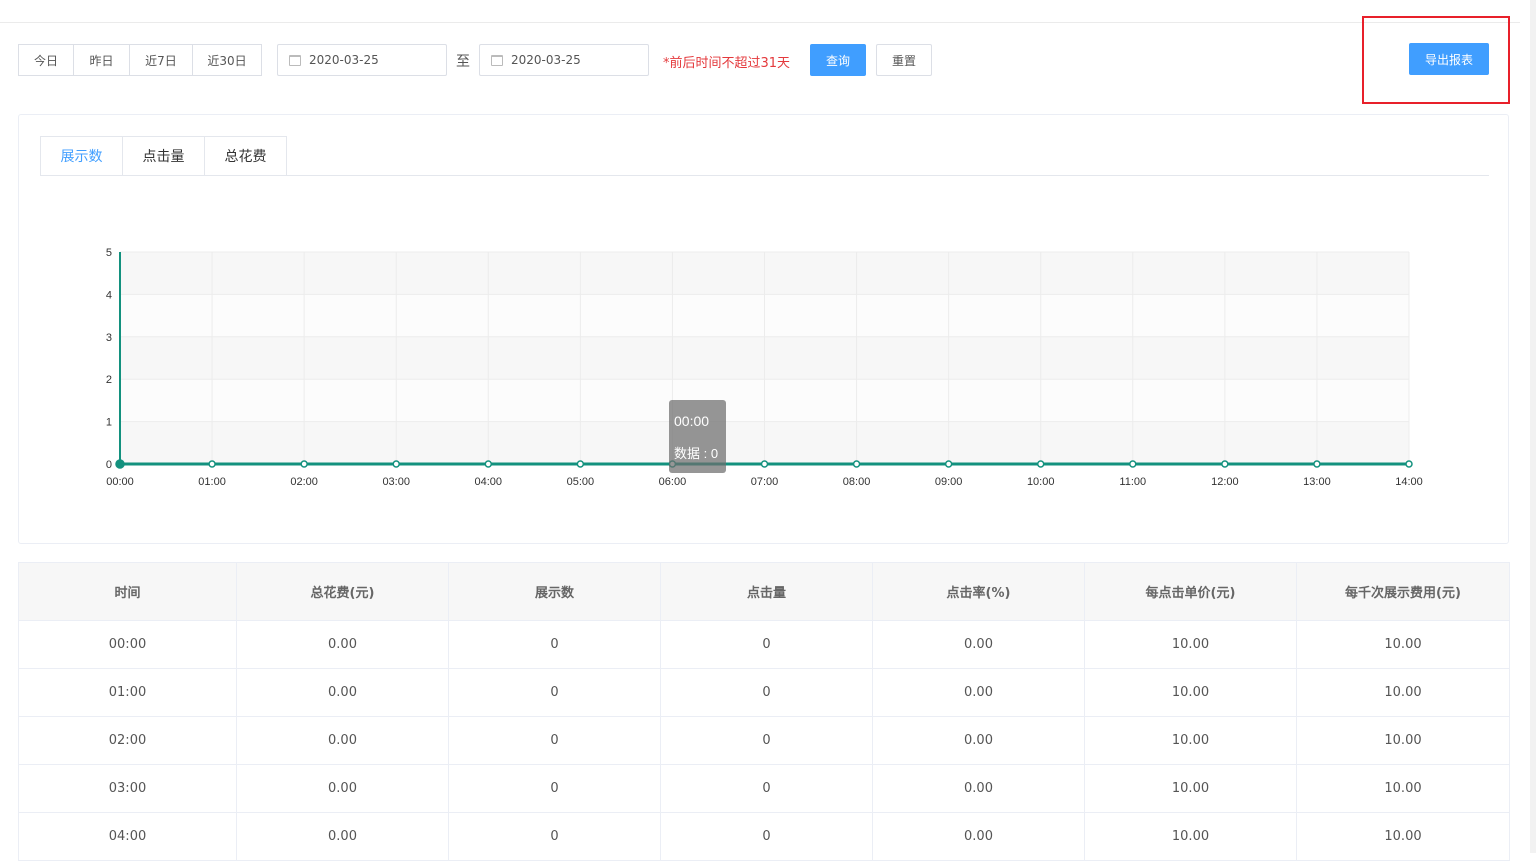 This screenshot has height=861, width=1536. Describe the element at coordinates (161, 60) in the screenshot. I see `quick-date-7days: 近7日` at that location.